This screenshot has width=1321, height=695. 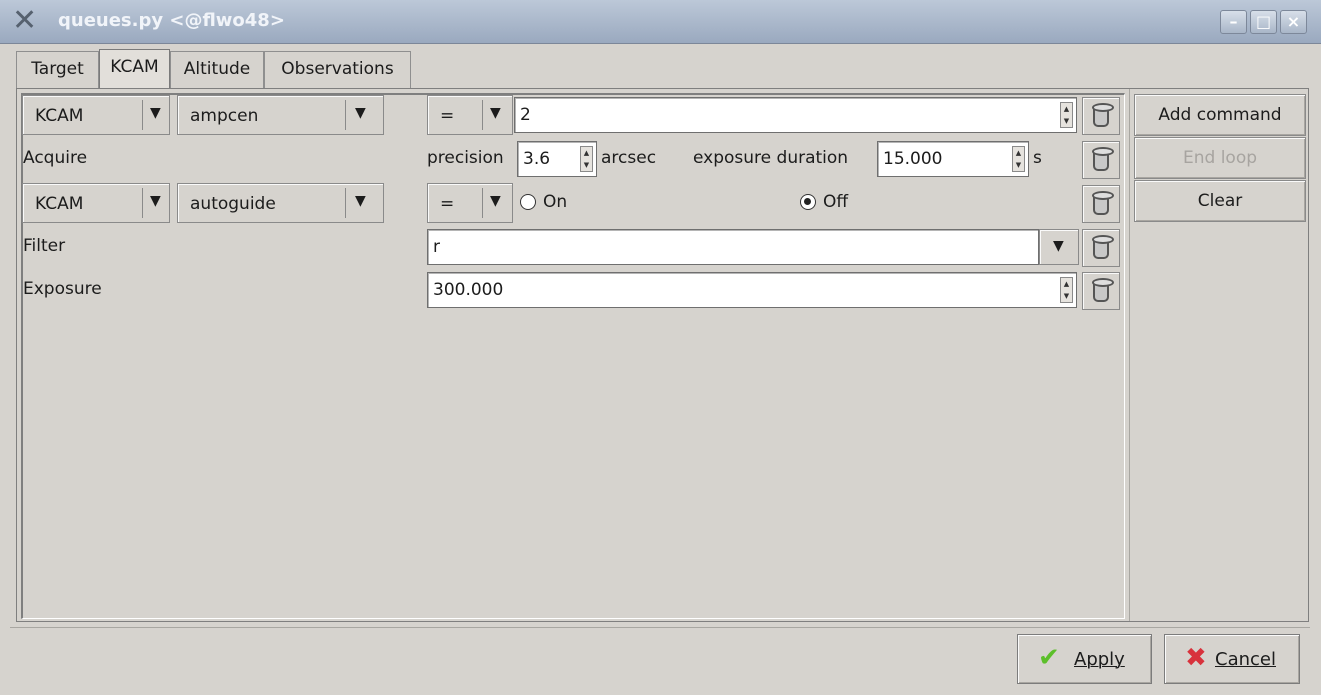 I want to click on precision-input-text: 3.6, so click(x=537, y=159).